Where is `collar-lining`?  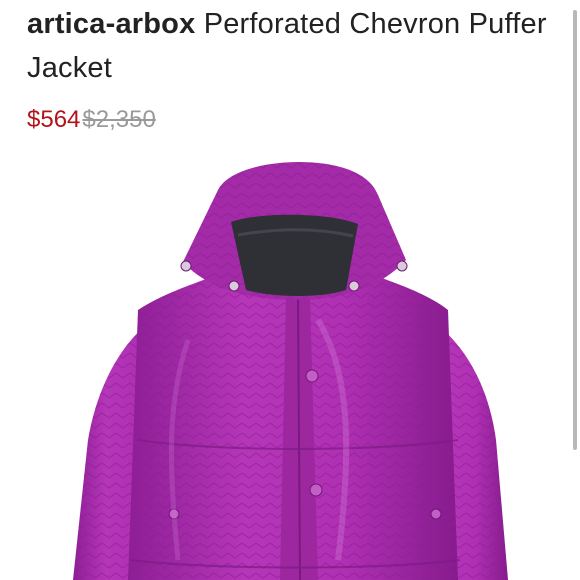 collar-lining is located at coordinates (294, 255).